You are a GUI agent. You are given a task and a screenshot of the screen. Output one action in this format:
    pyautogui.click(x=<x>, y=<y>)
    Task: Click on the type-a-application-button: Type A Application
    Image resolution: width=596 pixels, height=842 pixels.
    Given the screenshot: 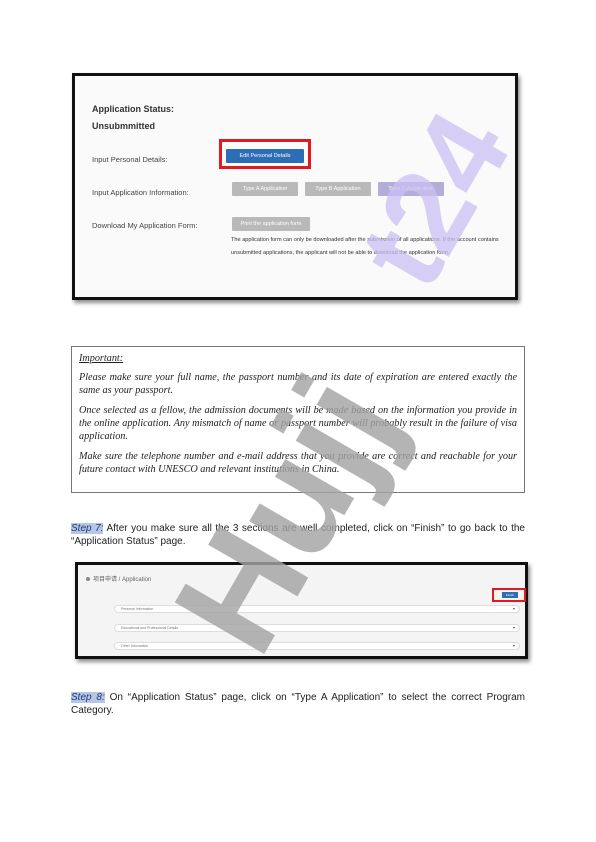 What is the action you would take?
    pyautogui.click(x=265, y=189)
    